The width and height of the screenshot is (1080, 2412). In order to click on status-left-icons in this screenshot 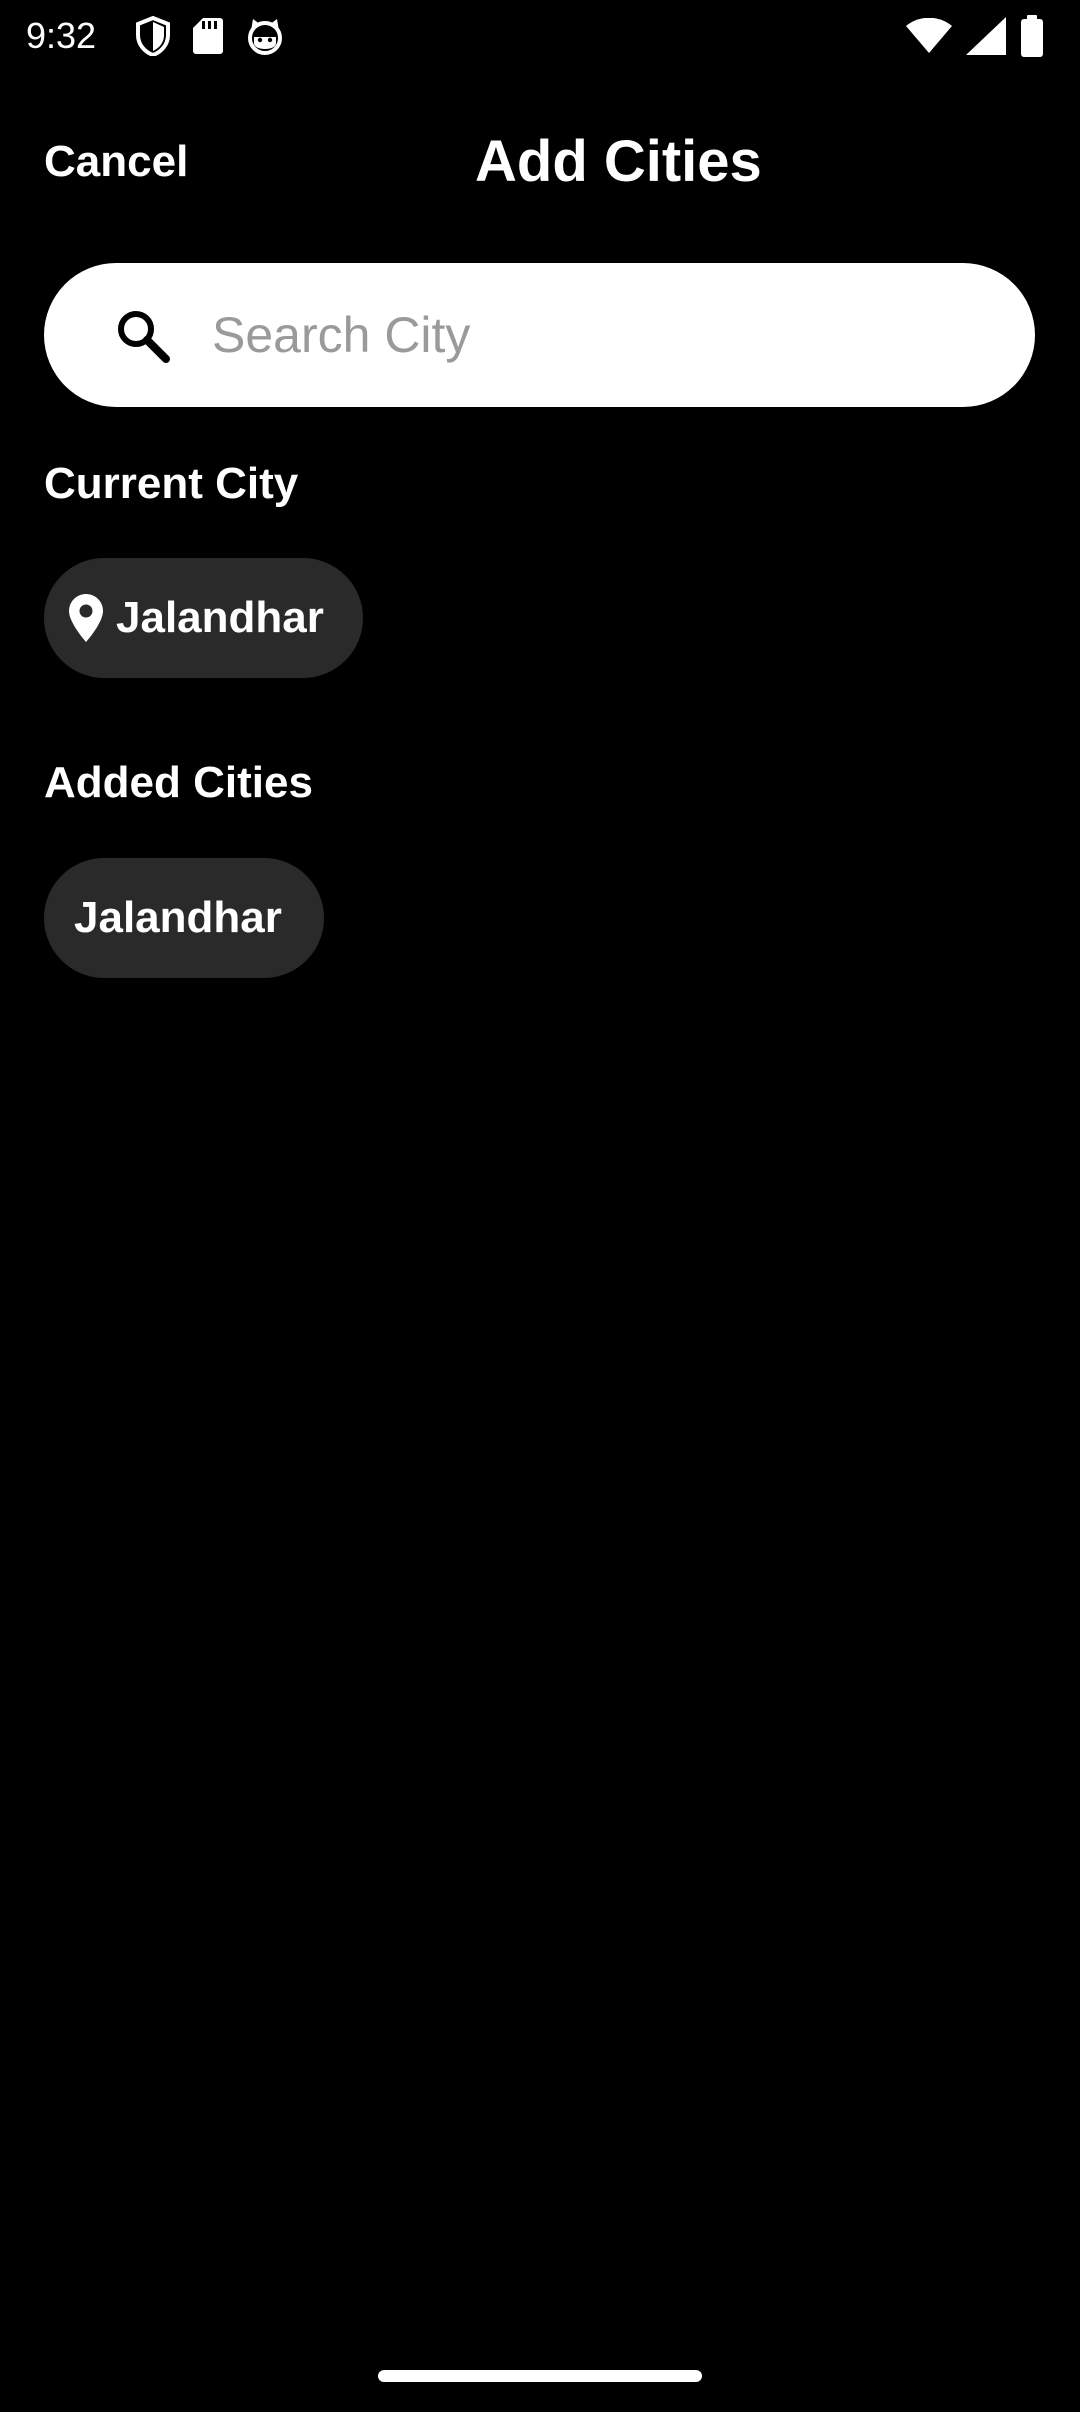, I will do `click(210, 36)`.